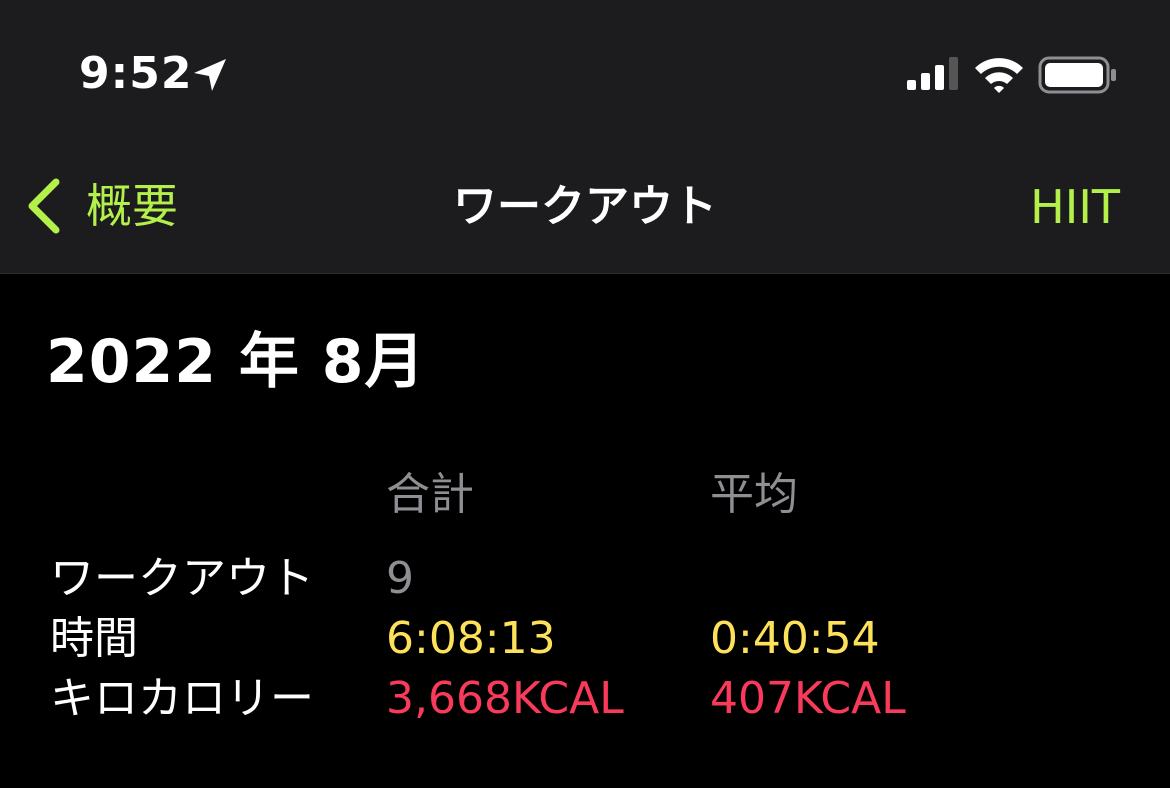 The width and height of the screenshot is (1170, 788). I want to click on row-label-calories: キロカロリー, so click(182, 698).